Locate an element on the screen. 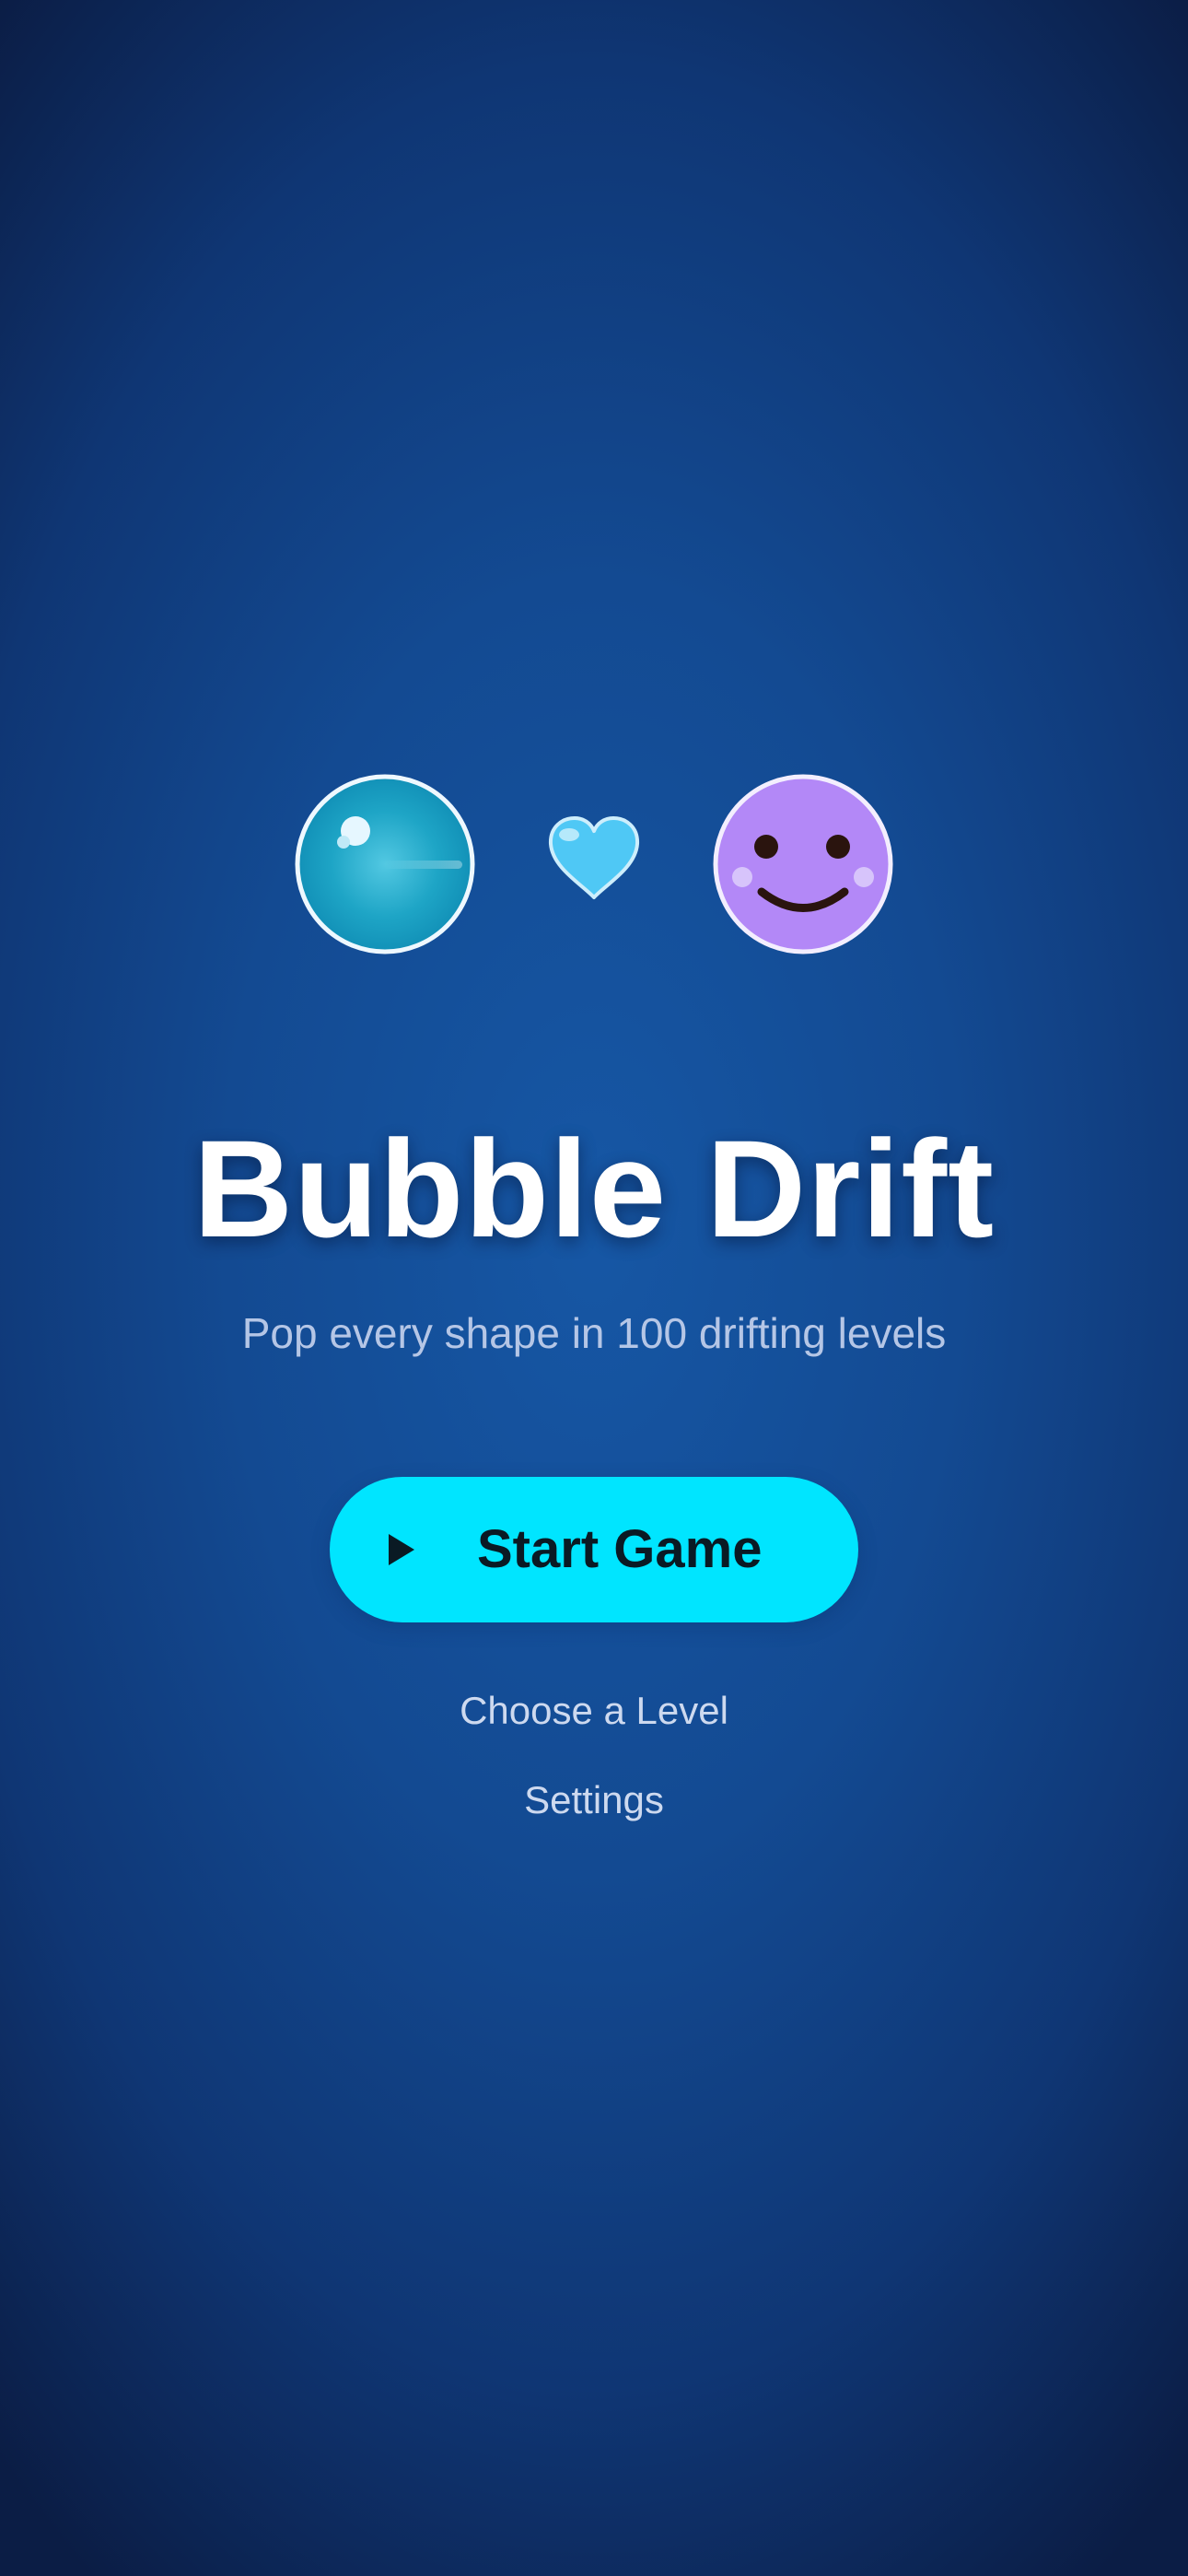  game-tagline: Pop every shape in 100 drifting levels is located at coordinates (594, 1333).